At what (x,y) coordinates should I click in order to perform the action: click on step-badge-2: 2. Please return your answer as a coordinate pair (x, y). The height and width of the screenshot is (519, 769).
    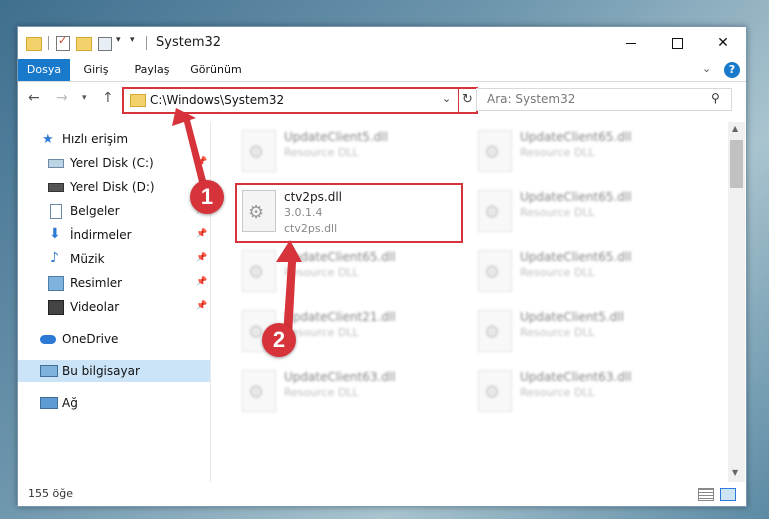
    Looking at the image, I should click on (279, 340).